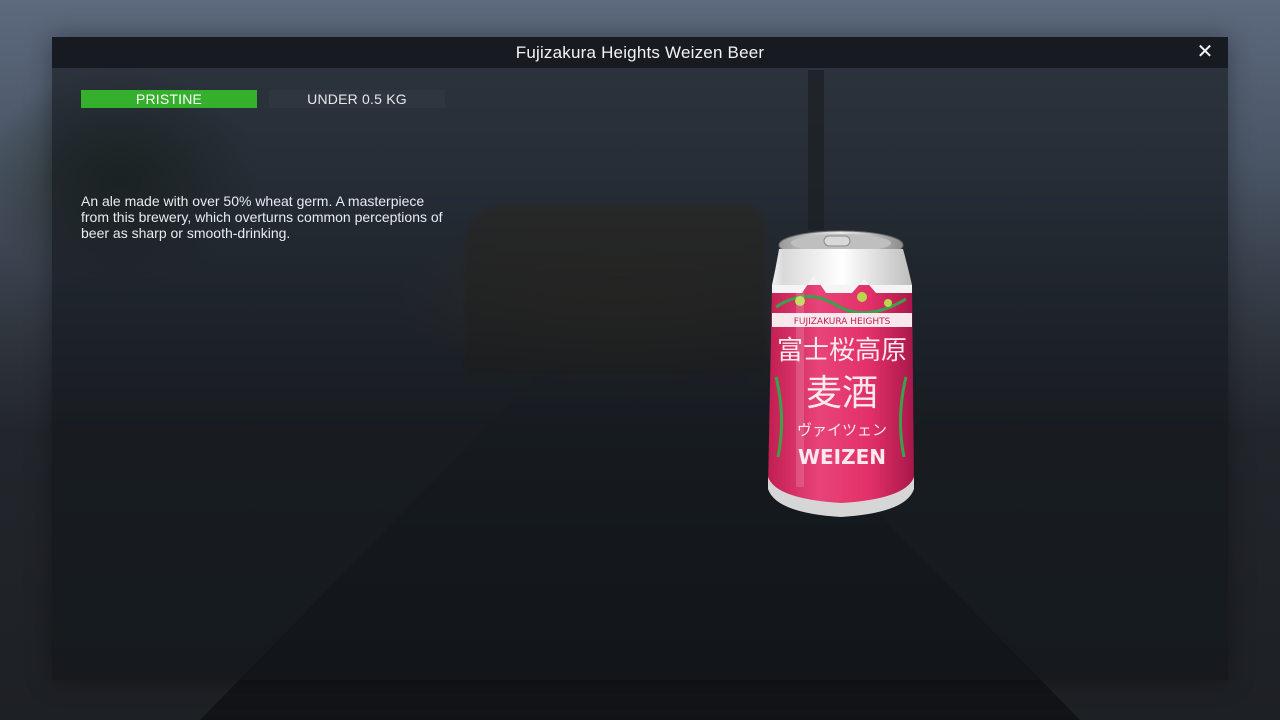 The width and height of the screenshot is (1280, 720). What do you see at coordinates (1205, 52) in the screenshot?
I see `close-icon: ✕` at bounding box center [1205, 52].